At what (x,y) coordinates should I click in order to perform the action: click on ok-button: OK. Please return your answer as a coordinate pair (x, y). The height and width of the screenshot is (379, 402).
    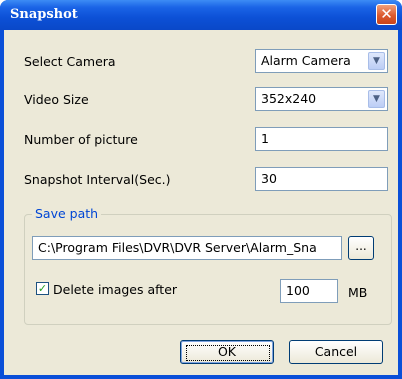
    Looking at the image, I should click on (227, 352).